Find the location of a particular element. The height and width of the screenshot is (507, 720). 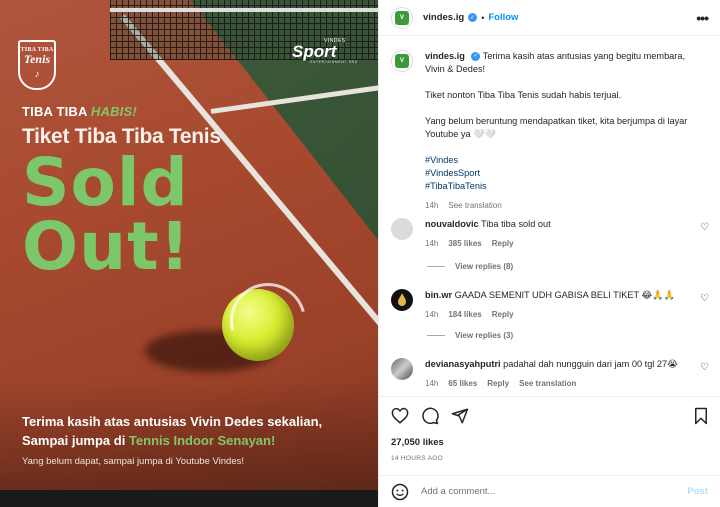

add-comment-bar: Add a comment... Post is located at coordinates (549, 491).